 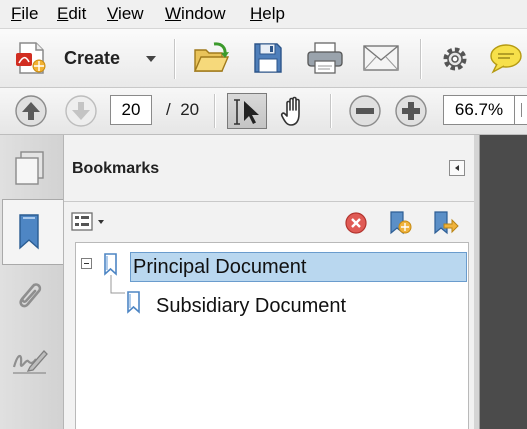 What do you see at coordinates (269, 201) in the screenshot?
I see `panel-divider` at bounding box center [269, 201].